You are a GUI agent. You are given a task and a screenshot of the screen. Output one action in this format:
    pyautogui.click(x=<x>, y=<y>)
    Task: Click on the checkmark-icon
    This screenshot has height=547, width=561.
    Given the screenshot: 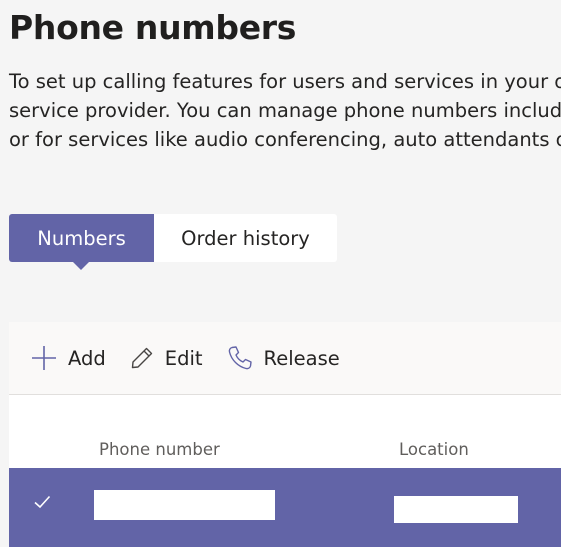 What is the action you would take?
    pyautogui.click(x=42, y=502)
    